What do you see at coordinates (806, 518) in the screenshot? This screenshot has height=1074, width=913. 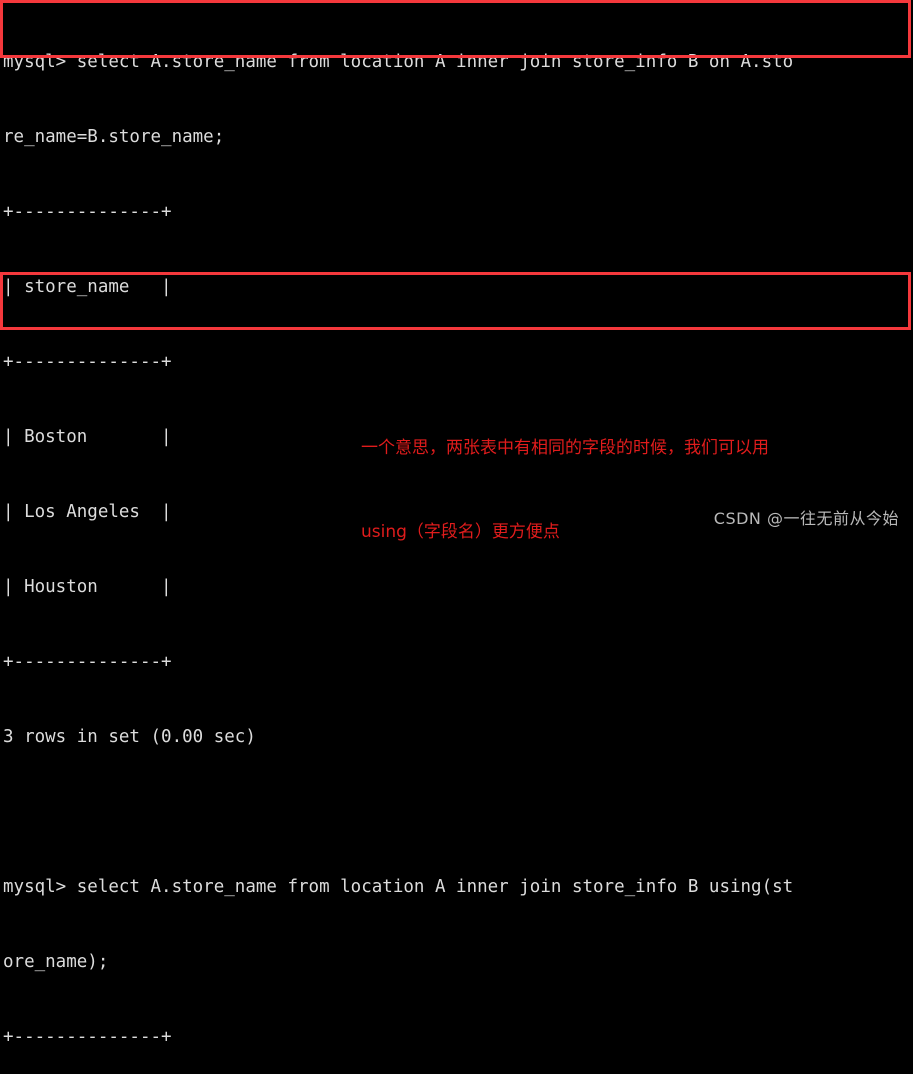 I see `watermark: CSDN @一往无前从今始` at bounding box center [806, 518].